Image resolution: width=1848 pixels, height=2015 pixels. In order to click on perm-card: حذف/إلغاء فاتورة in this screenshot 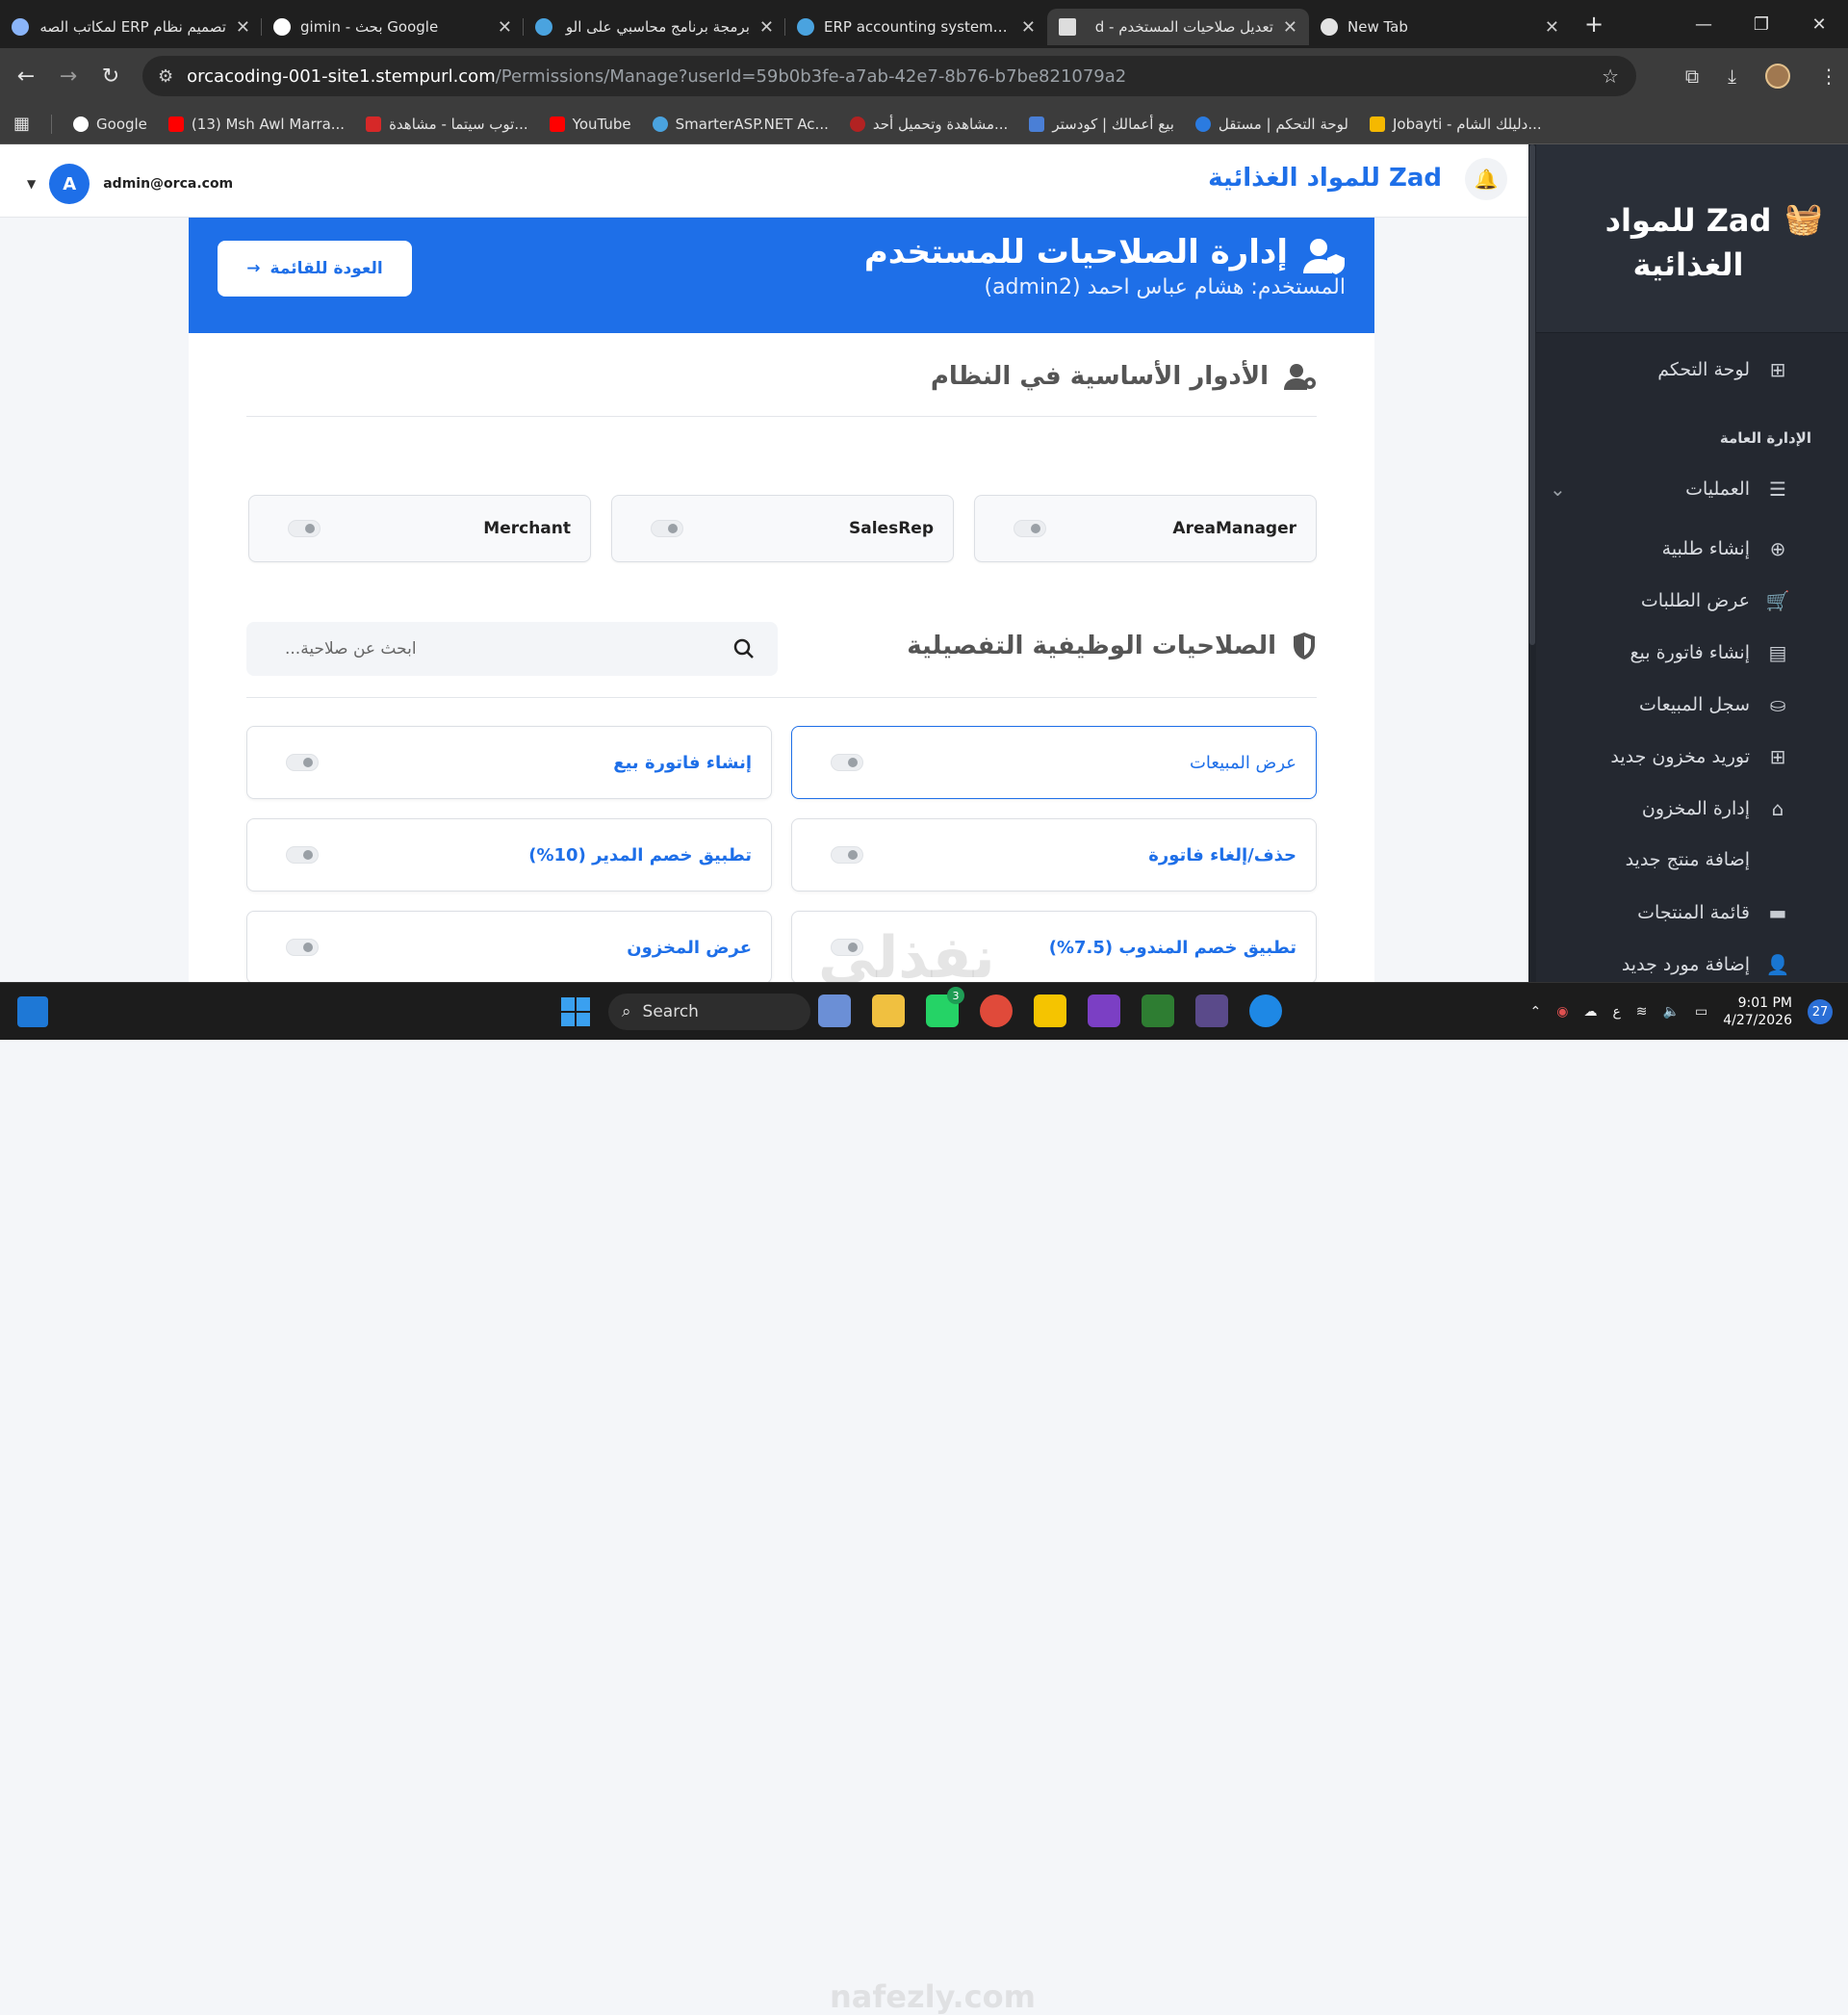, I will do `click(1054, 855)`.